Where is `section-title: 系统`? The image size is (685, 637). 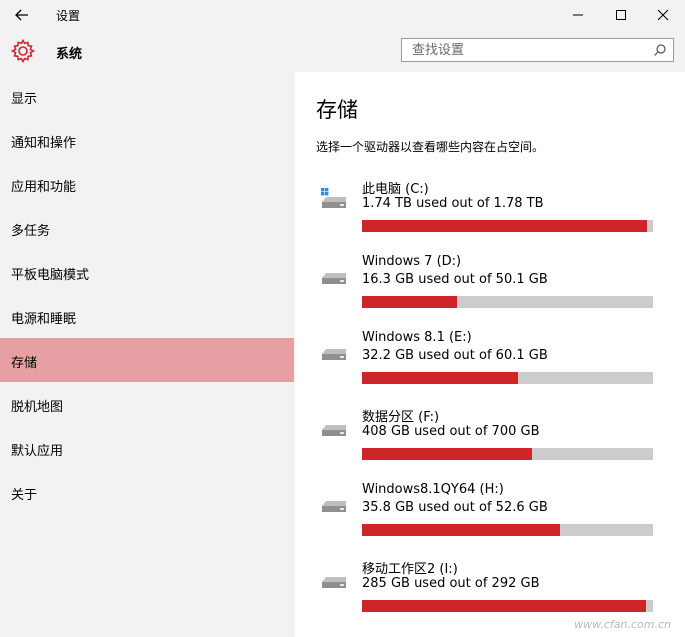
section-title: 系统 is located at coordinates (69, 54).